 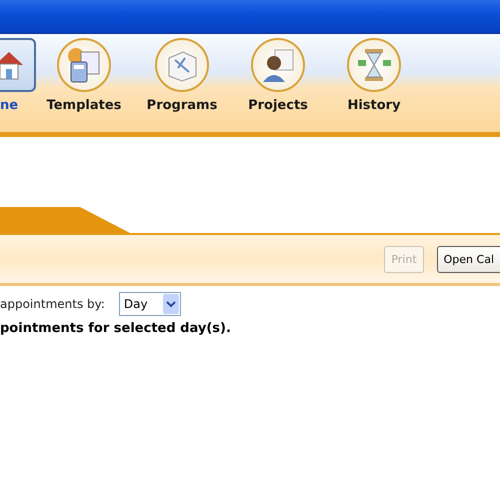 What do you see at coordinates (374, 65) in the screenshot?
I see `hourglass-icon` at bounding box center [374, 65].